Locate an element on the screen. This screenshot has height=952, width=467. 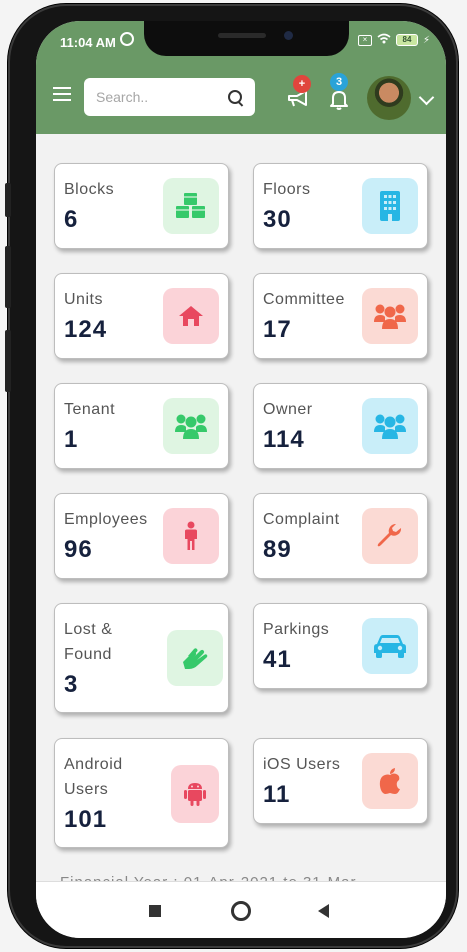
card-value: 11 is located at coordinates (277, 794).